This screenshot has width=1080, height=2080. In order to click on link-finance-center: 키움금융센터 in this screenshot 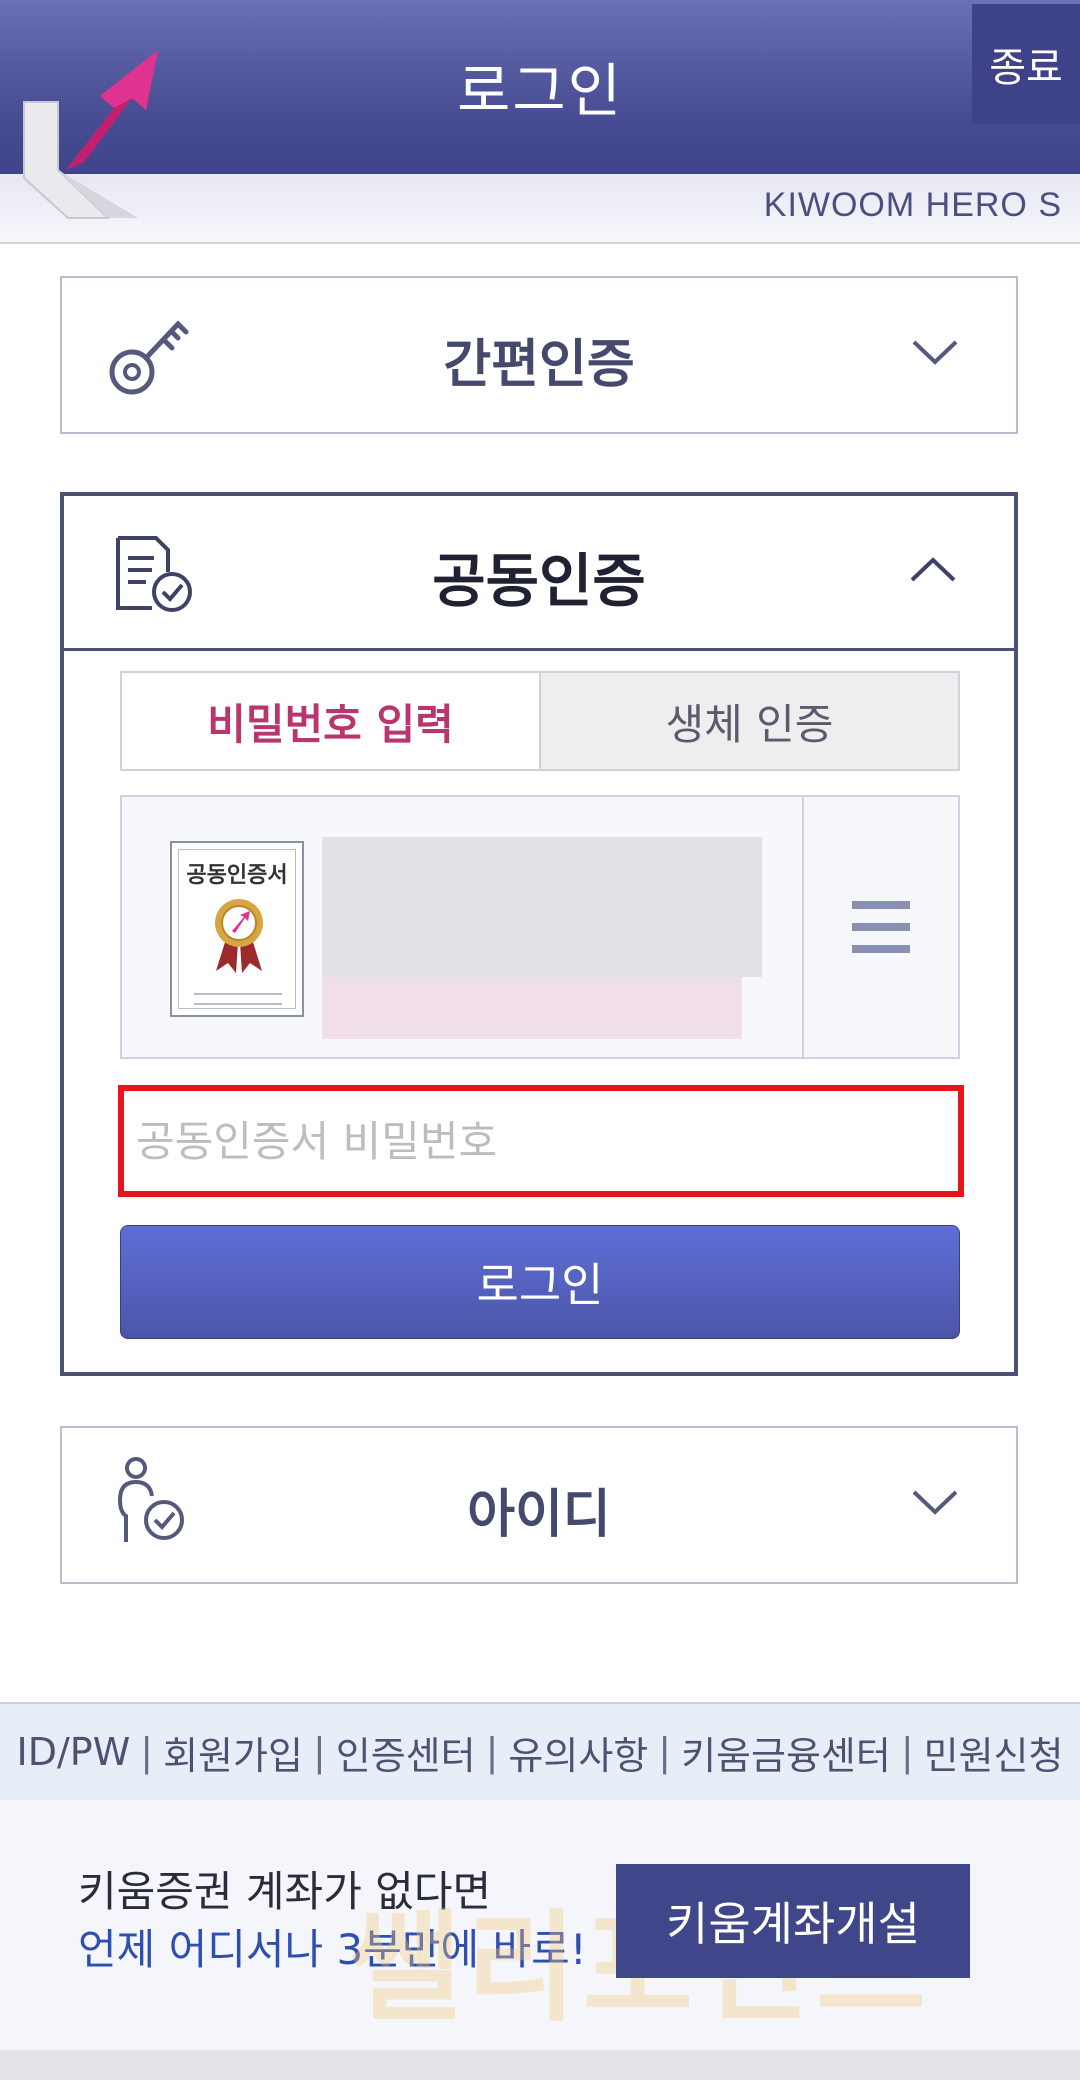, I will do `click(786, 1752)`.